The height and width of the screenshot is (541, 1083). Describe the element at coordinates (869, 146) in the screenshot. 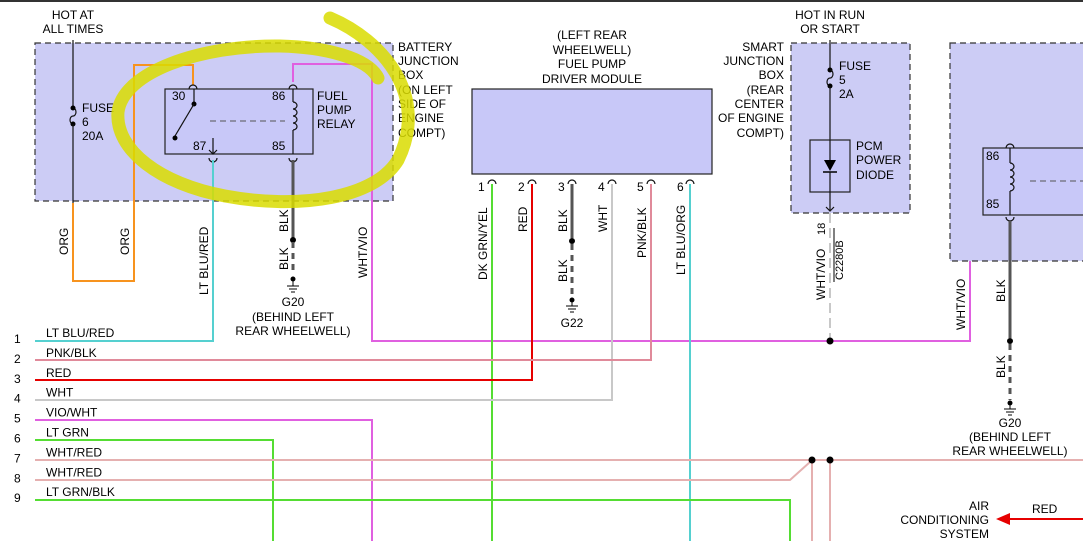

I see `svg-text: PCM` at that location.